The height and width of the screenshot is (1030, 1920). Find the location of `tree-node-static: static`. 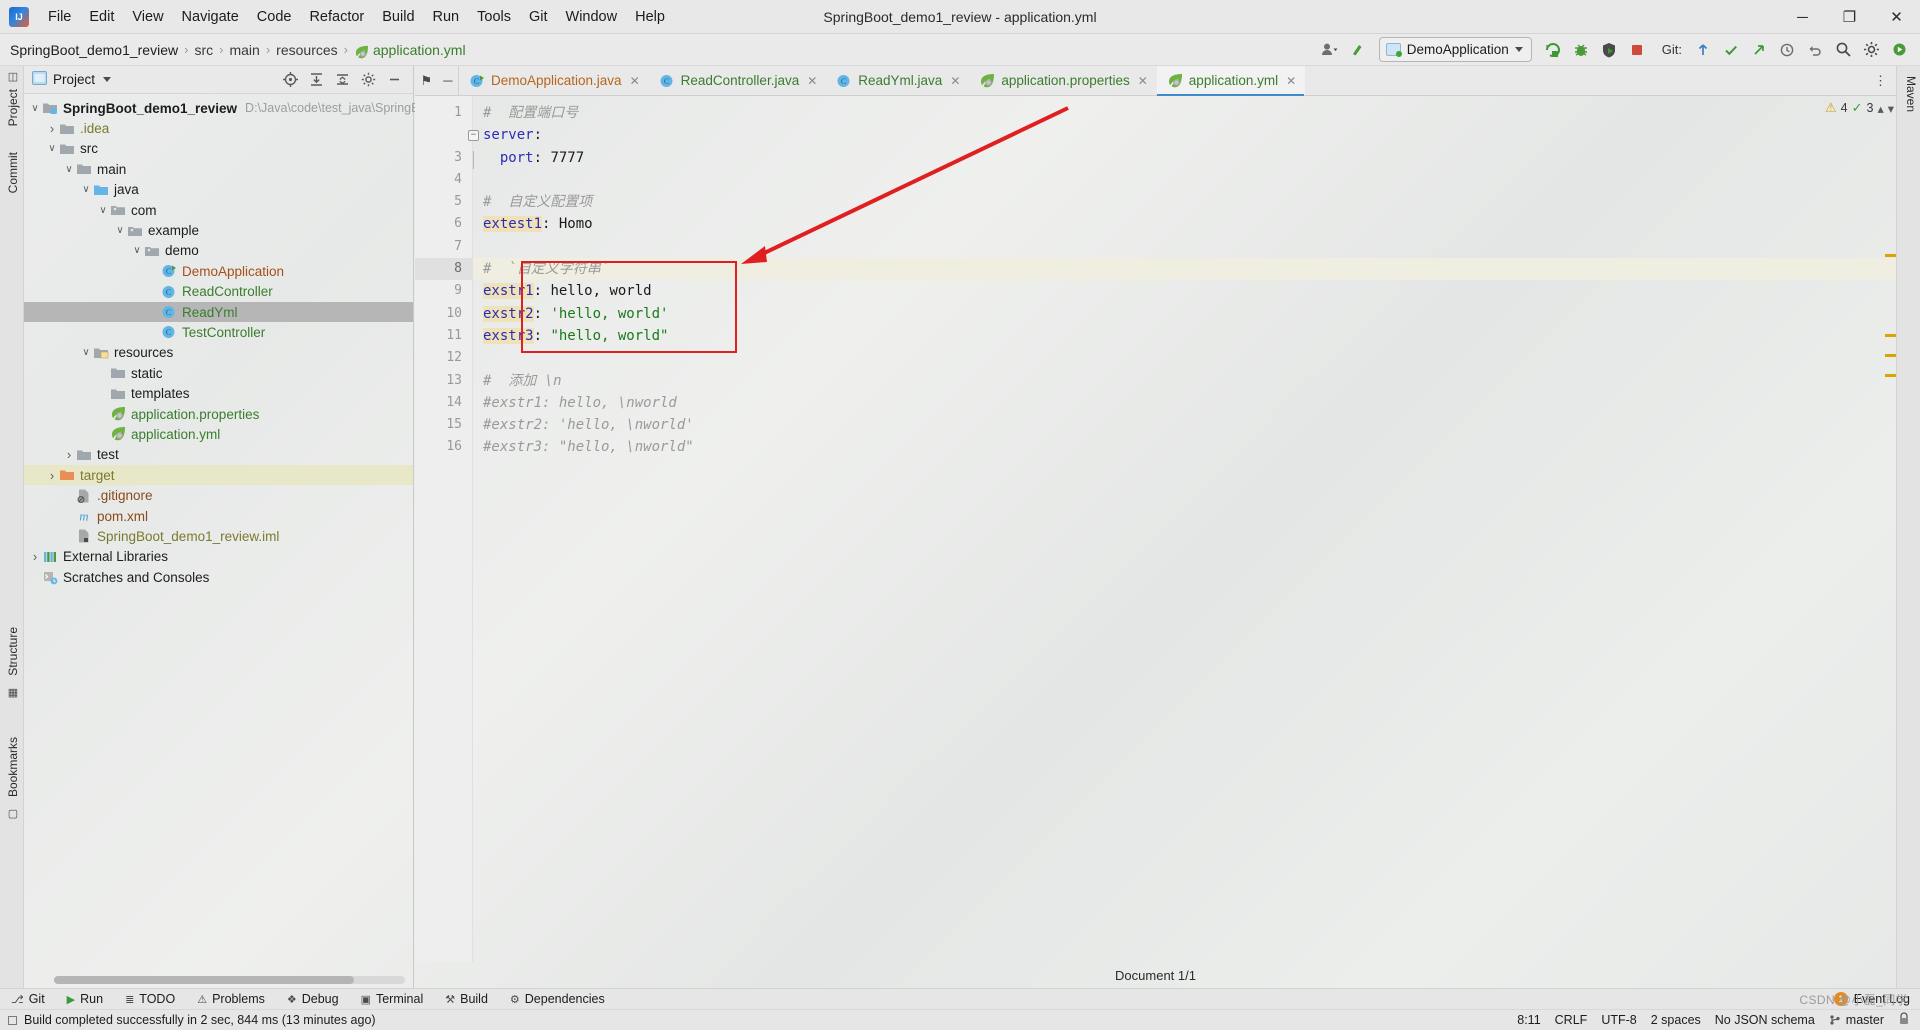

tree-node-static: static is located at coordinates (218, 373).